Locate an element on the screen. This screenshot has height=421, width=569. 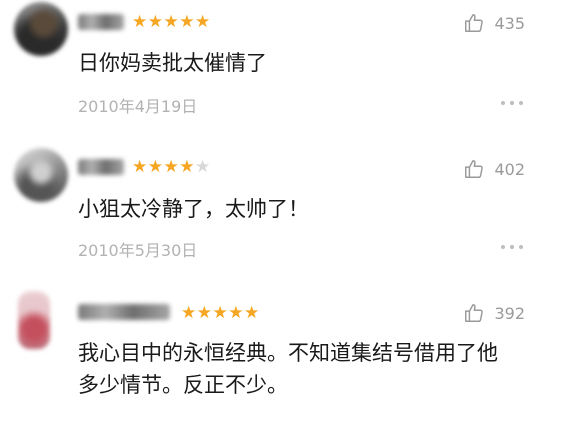
like-button: 392 is located at coordinates (494, 313).